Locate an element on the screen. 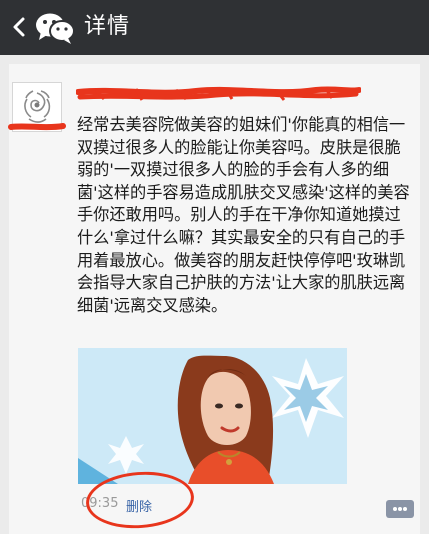 The image size is (429, 534). chevron-left-icon is located at coordinates (19, 27).